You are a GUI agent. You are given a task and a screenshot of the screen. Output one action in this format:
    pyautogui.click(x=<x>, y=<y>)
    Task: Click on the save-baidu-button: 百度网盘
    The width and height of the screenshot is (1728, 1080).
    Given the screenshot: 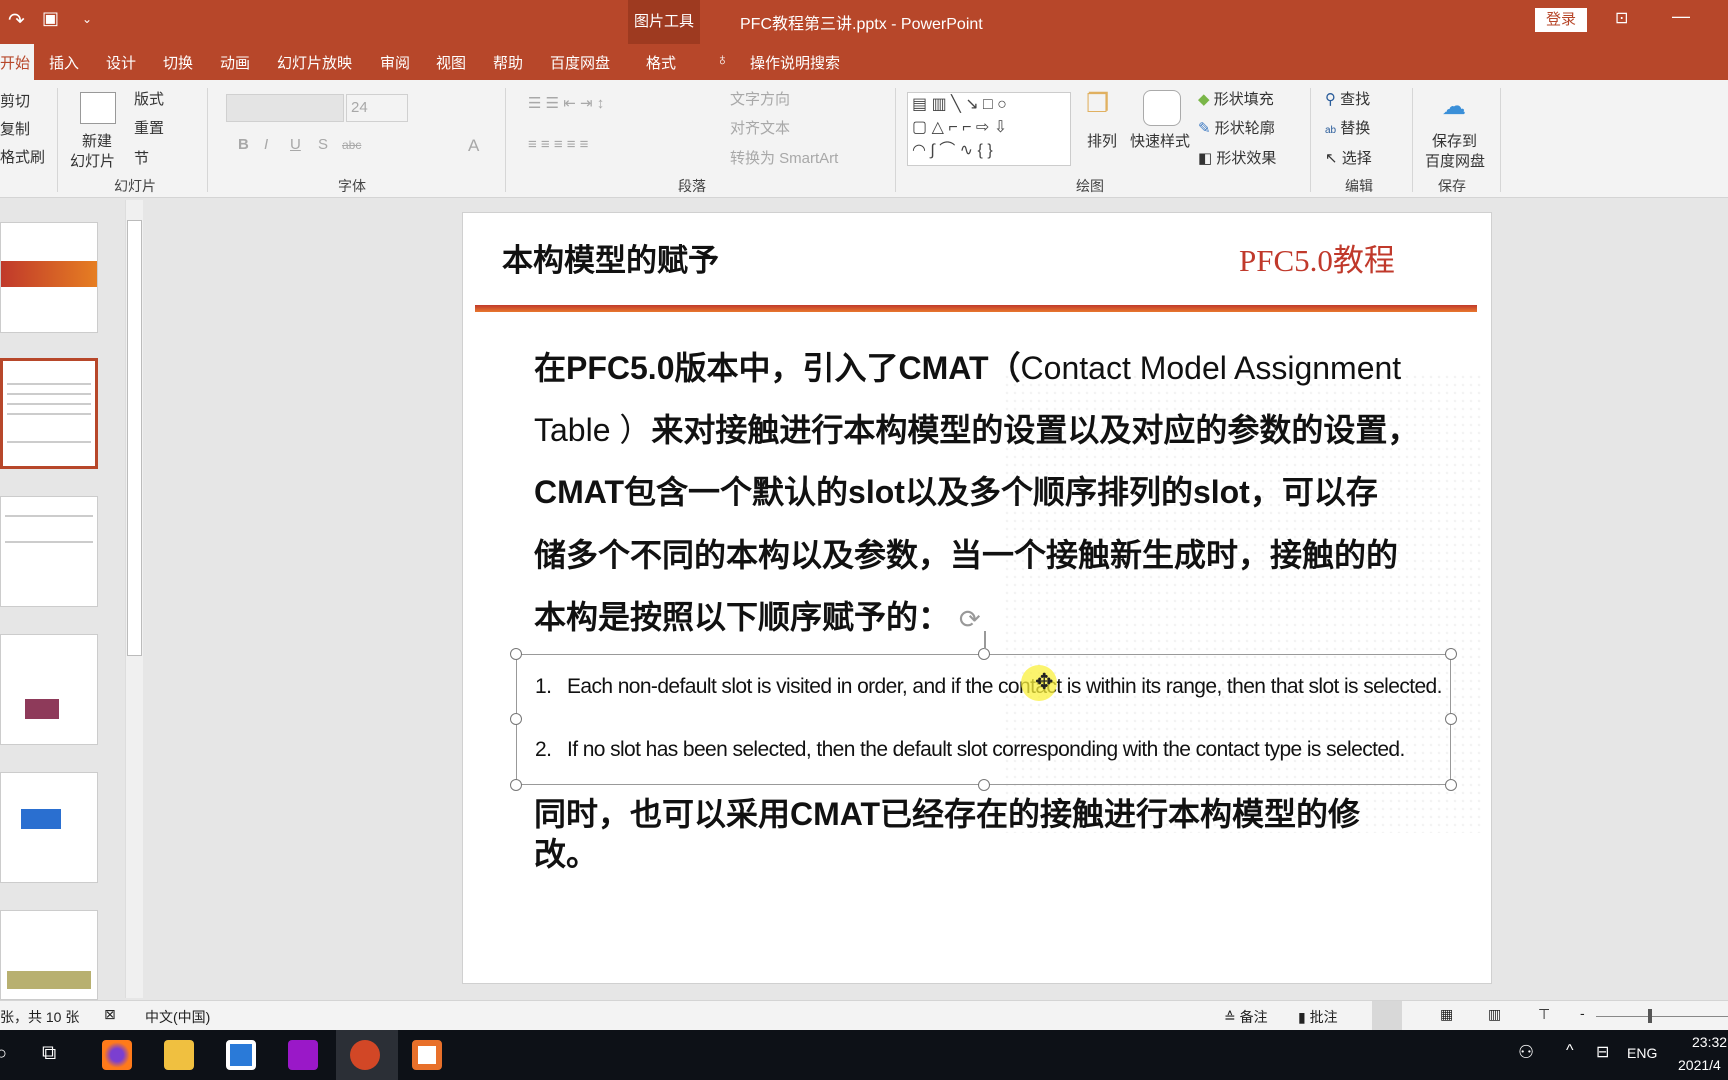 What is the action you would take?
    pyautogui.click(x=1455, y=160)
    